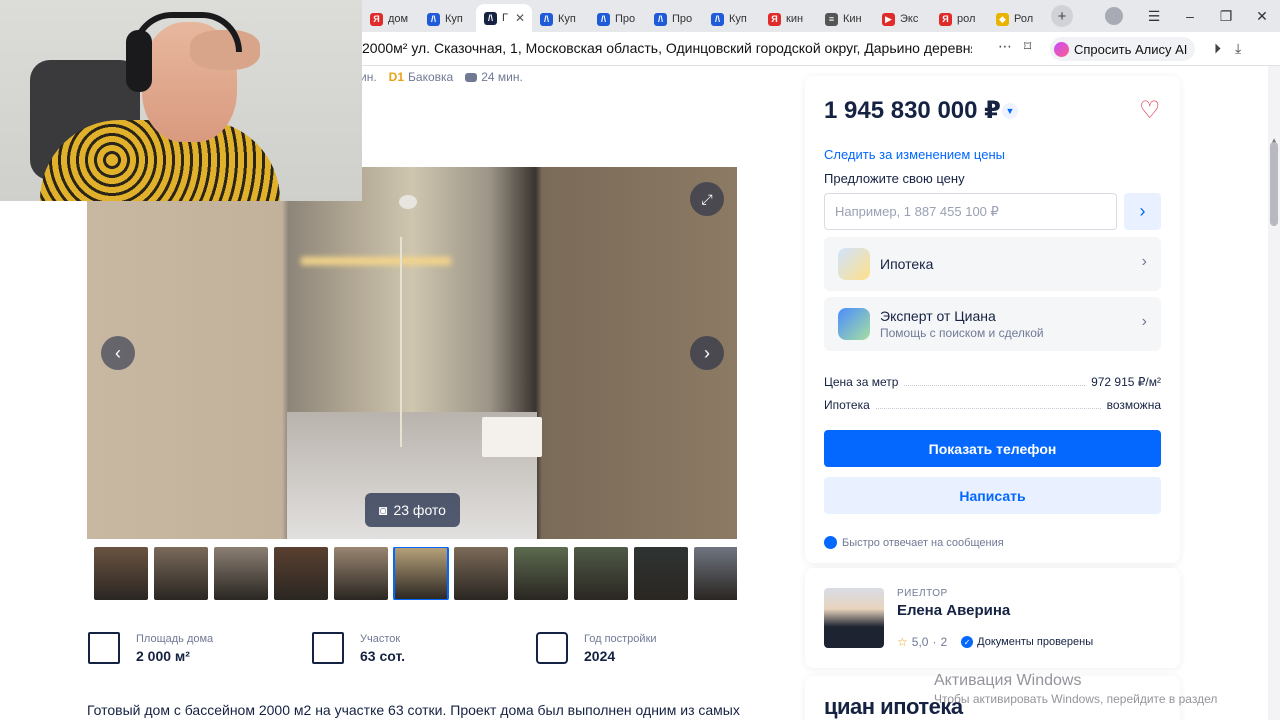  What do you see at coordinates (1114, 16) in the screenshot?
I see `profile-avatar` at bounding box center [1114, 16].